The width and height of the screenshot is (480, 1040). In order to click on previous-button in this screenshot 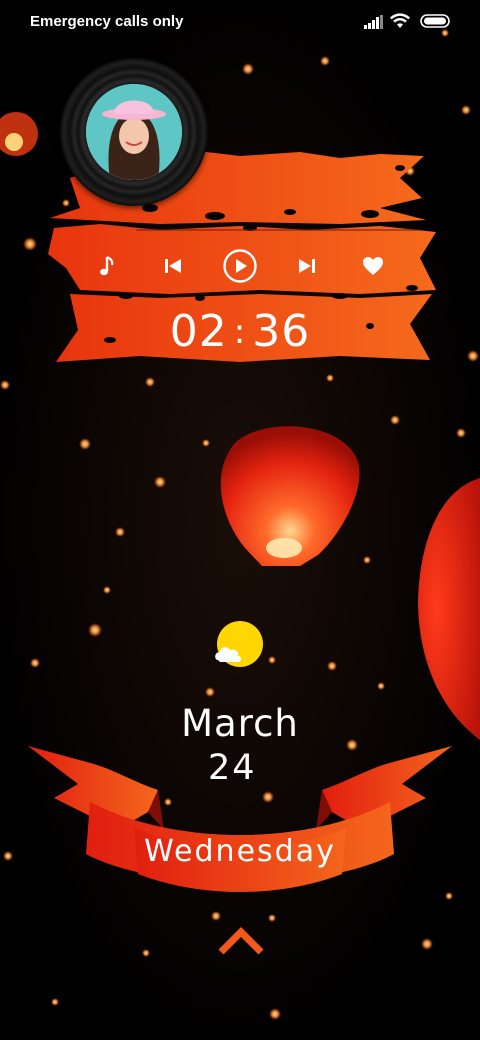, I will do `click(173, 266)`.